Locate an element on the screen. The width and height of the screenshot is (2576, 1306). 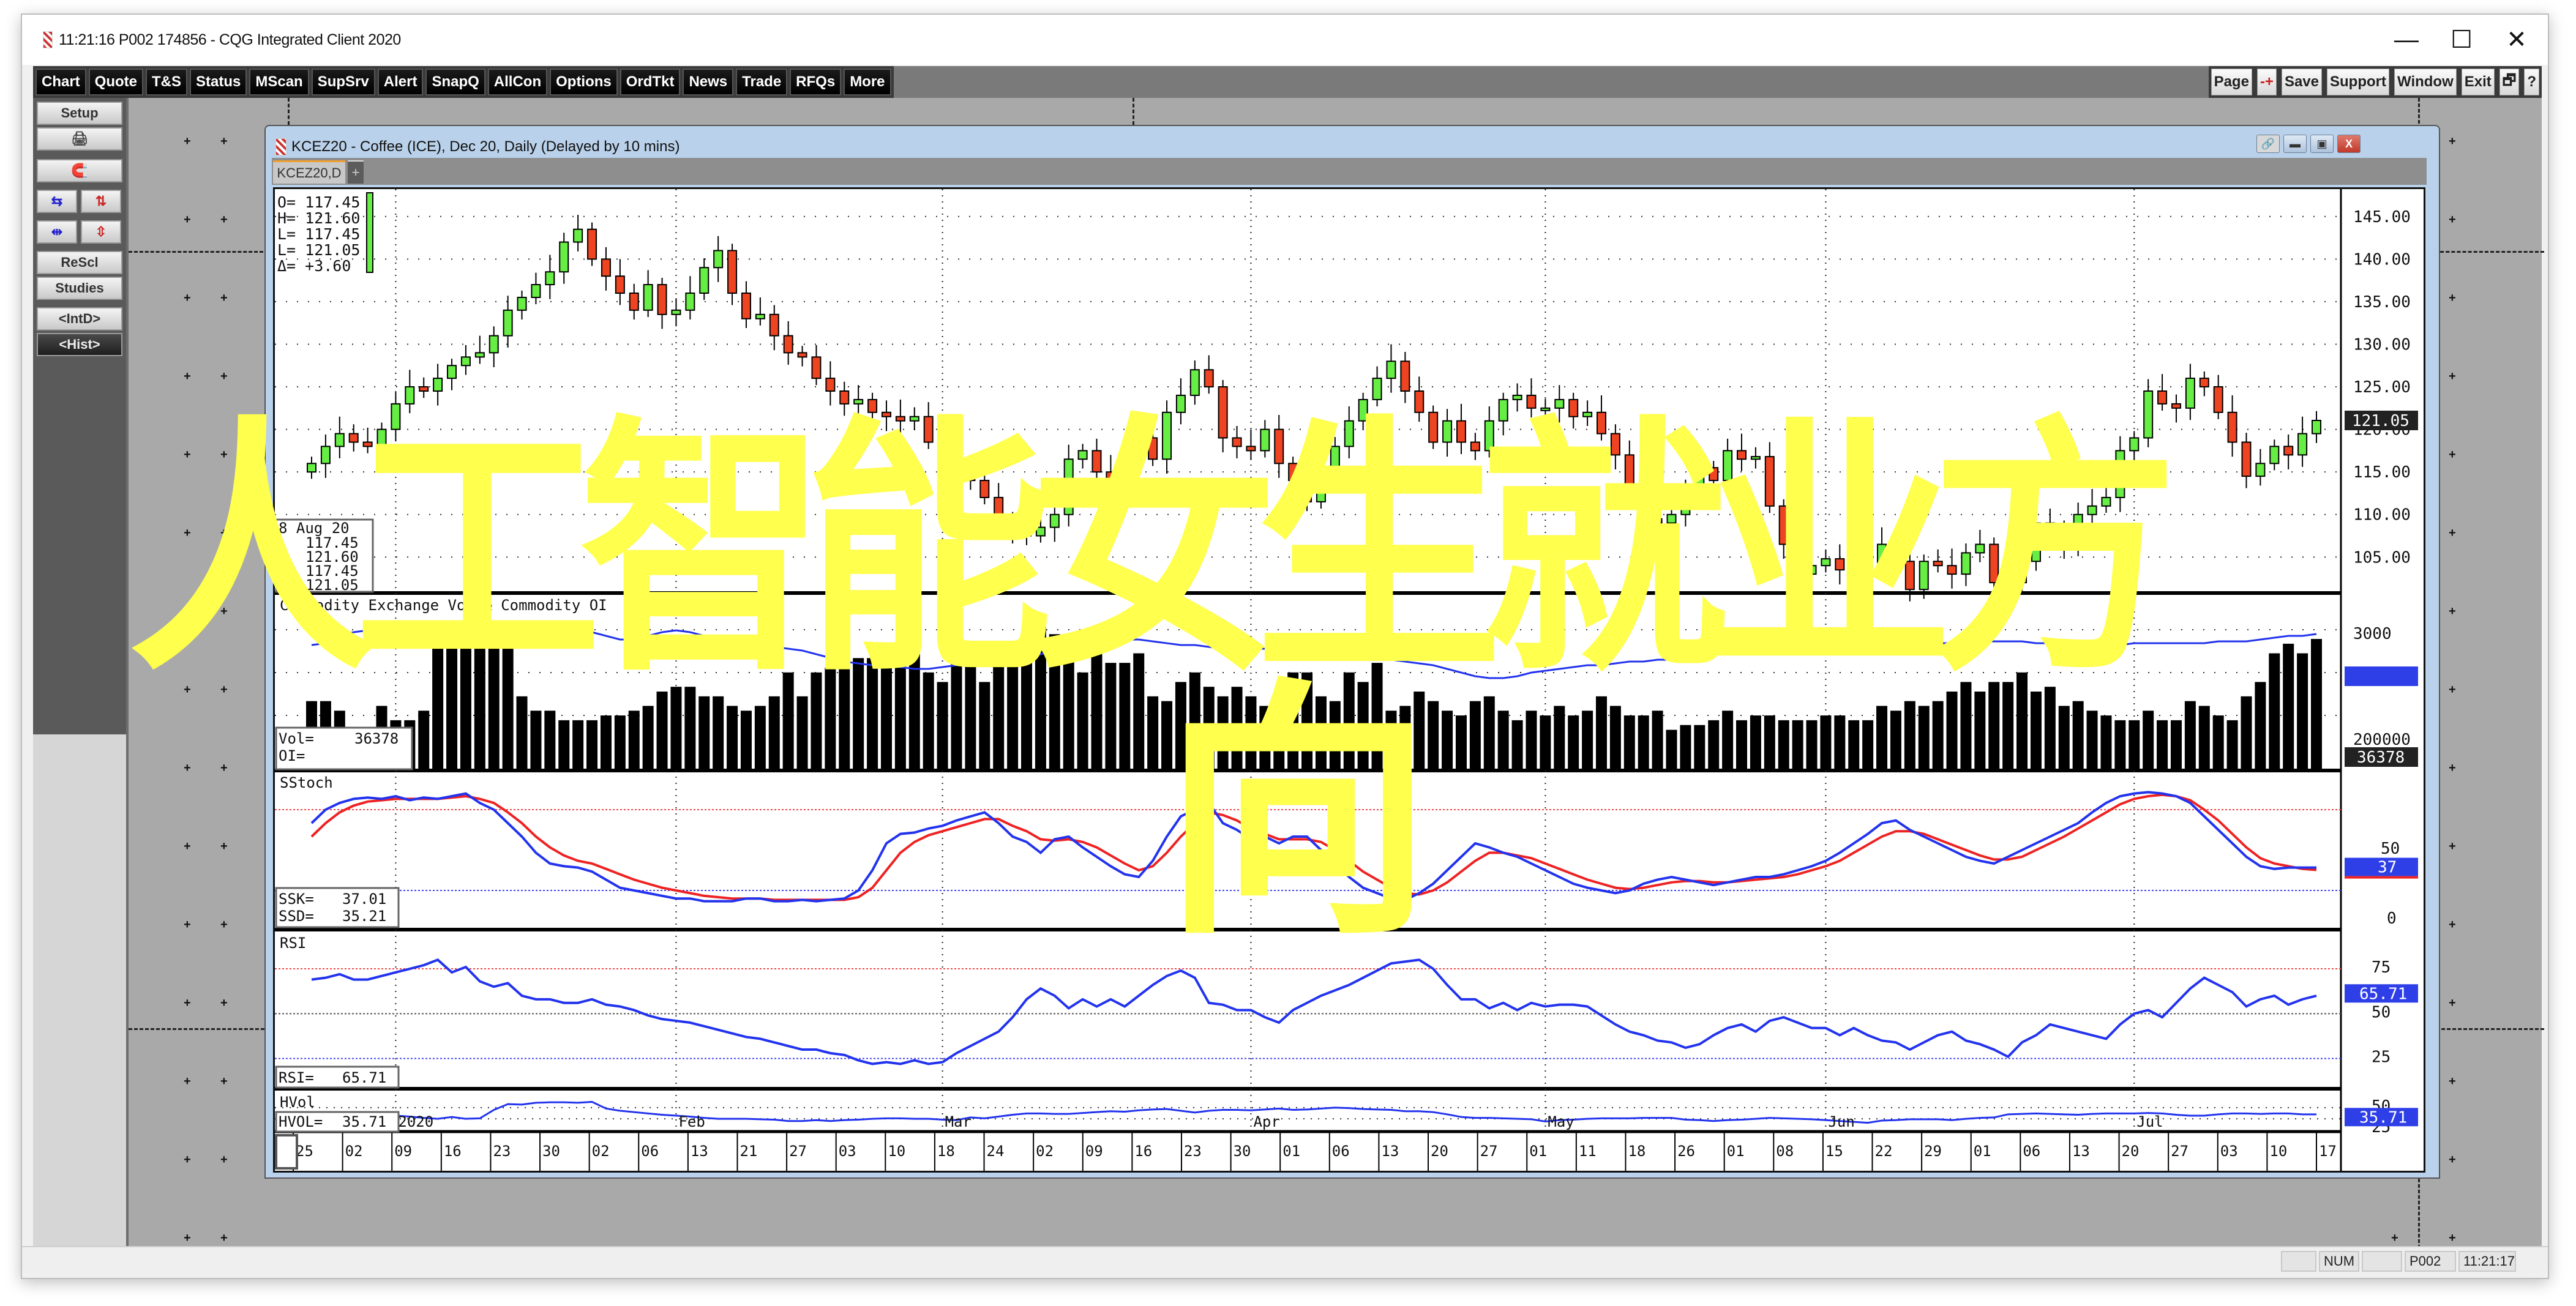
toolbar-button-allcon: AllCon is located at coordinates (517, 82).